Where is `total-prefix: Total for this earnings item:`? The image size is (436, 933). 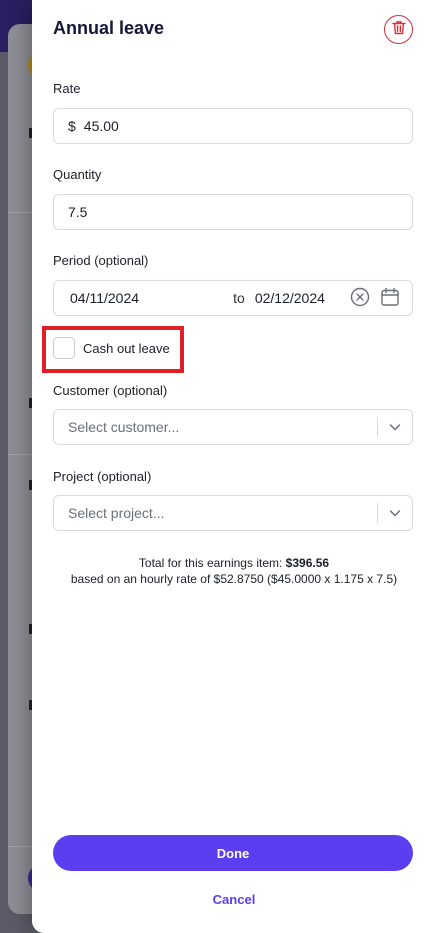 total-prefix: Total for this earnings item: is located at coordinates (210, 563).